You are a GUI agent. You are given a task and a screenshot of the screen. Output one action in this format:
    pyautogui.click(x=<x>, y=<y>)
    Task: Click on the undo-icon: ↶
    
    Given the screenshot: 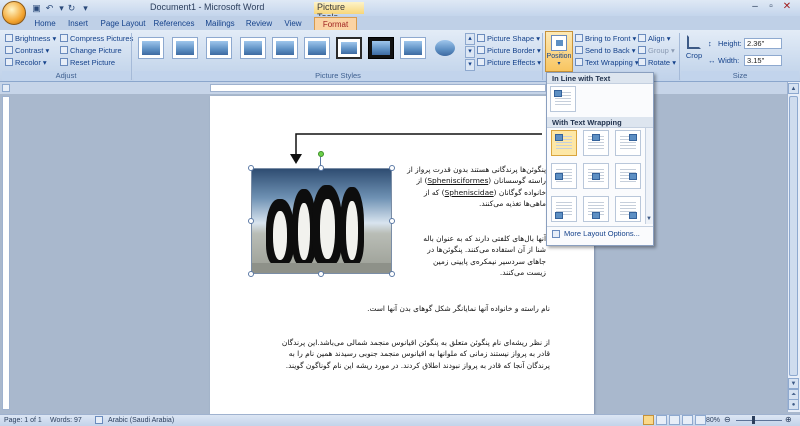 What is the action you would take?
    pyautogui.click(x=49, y=8)
    